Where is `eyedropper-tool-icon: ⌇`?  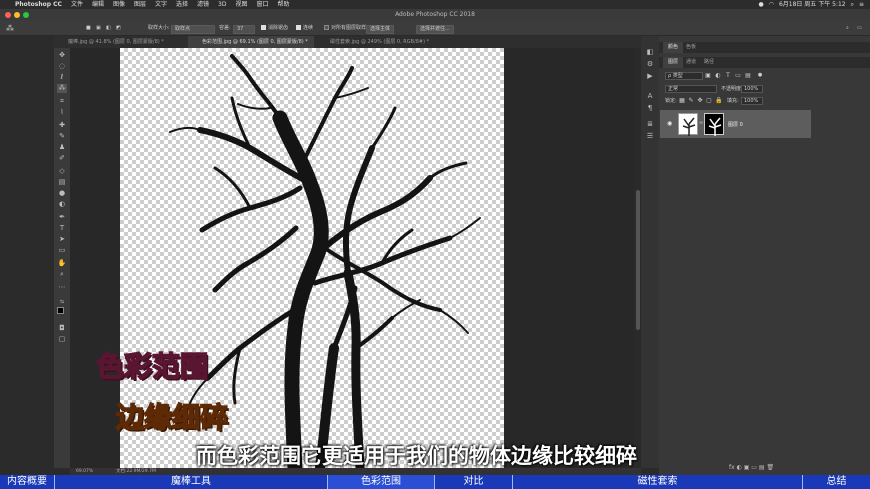
eyedropper-tool-icon: ⌇ is located at coordinates (62, 112).